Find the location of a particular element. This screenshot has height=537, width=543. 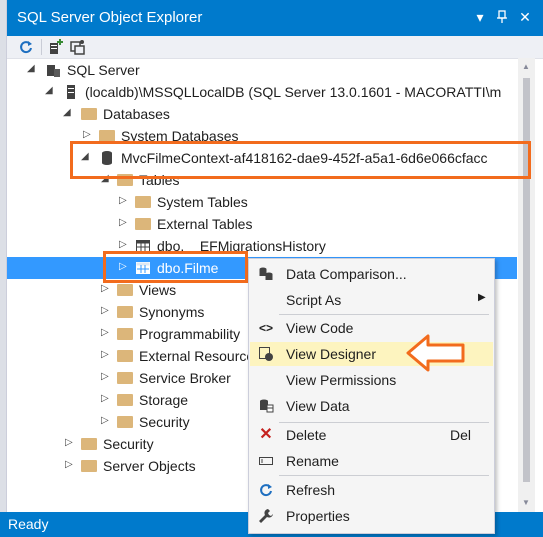

menu-item-view-data: View Data is located at coordinates (371, 406).